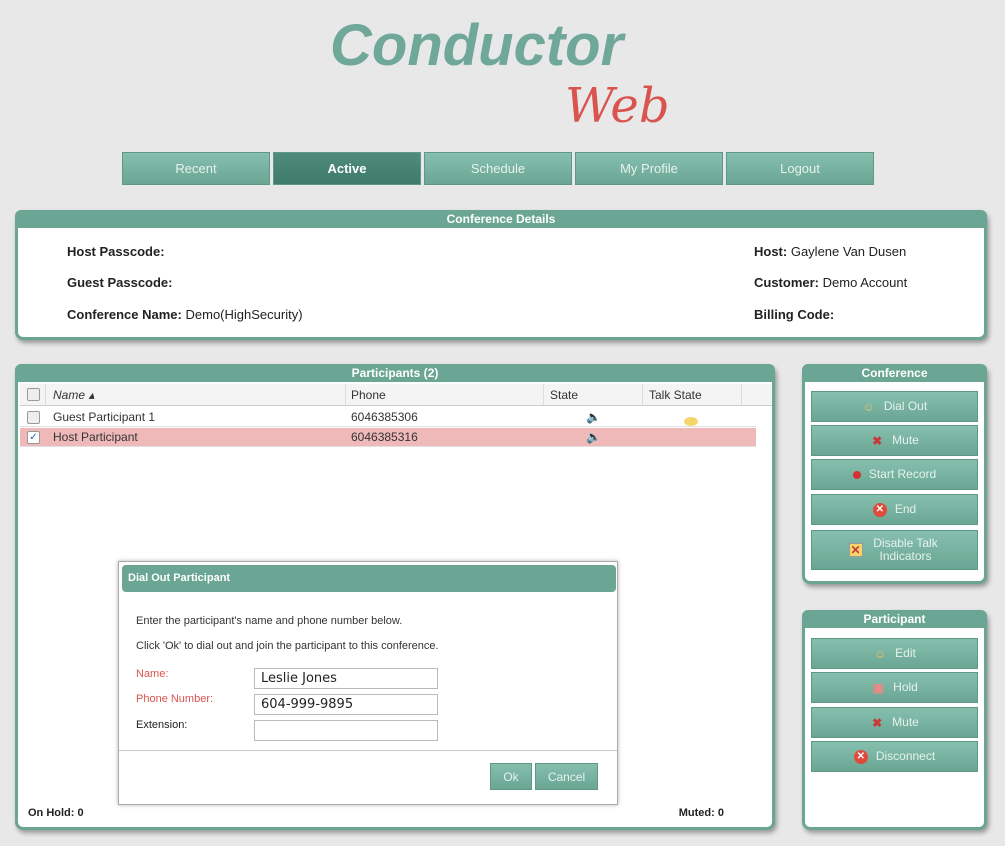 The image size is (1005, 846). What do you see at coordinates (905, 406) in the screenshot?
I see `dial-out-label: Dial Out` at bounding box center [905, 406].